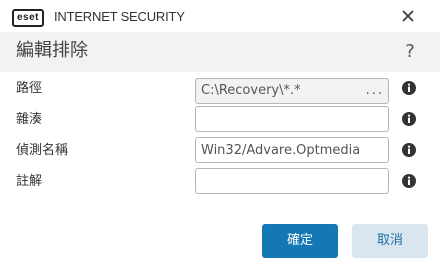 The height and width of the screenshot is (270, 440). I want to click on path-label: 路徑, so click(29, 88).